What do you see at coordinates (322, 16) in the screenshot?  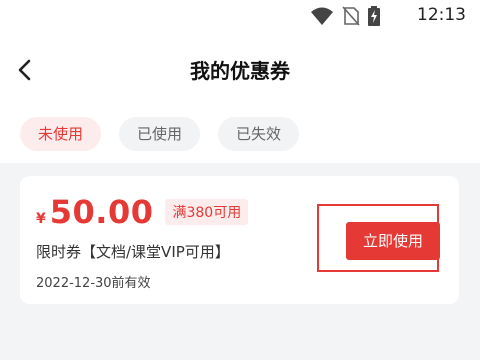 I see `wifi-icon` at bounding box center [322, 16].